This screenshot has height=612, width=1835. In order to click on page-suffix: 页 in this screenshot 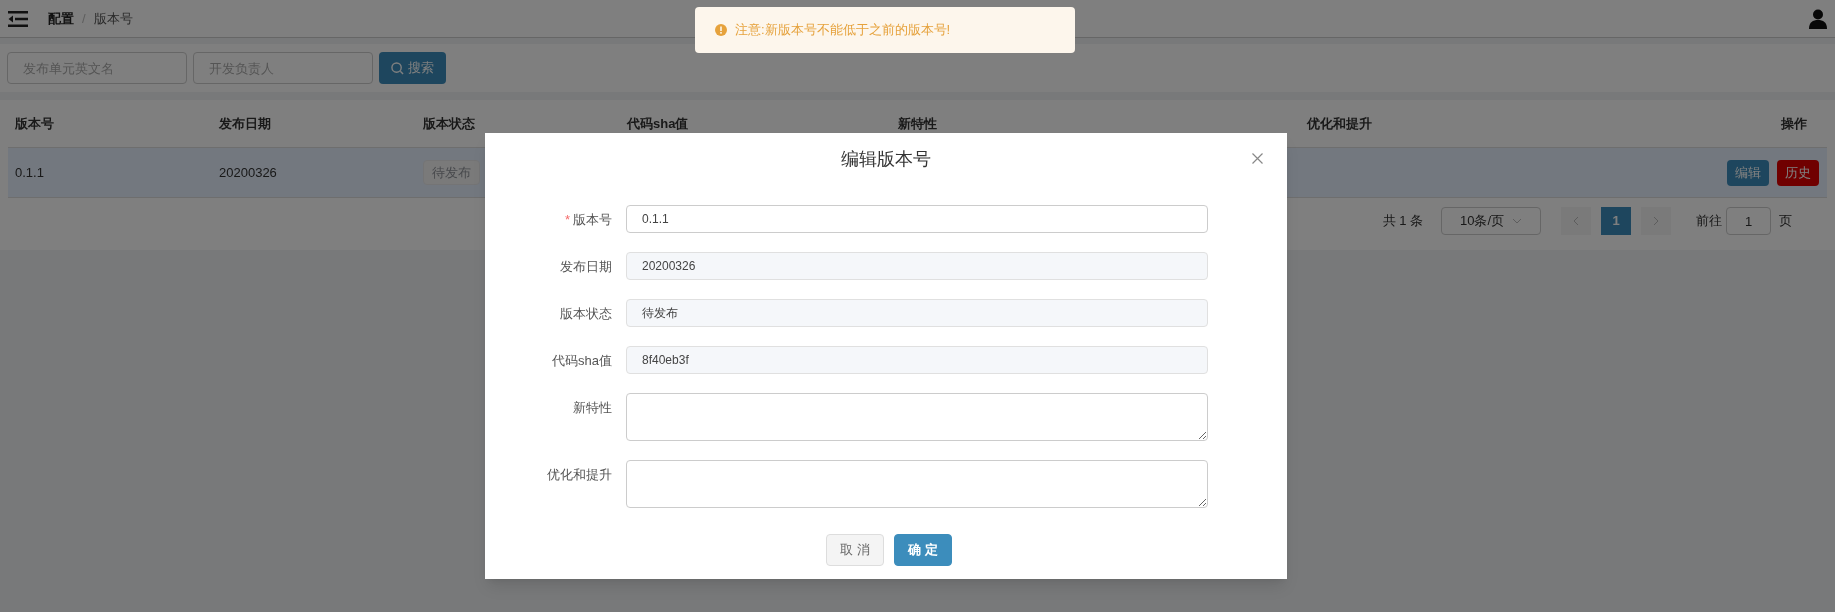, I will do `click(1785, 221)`.